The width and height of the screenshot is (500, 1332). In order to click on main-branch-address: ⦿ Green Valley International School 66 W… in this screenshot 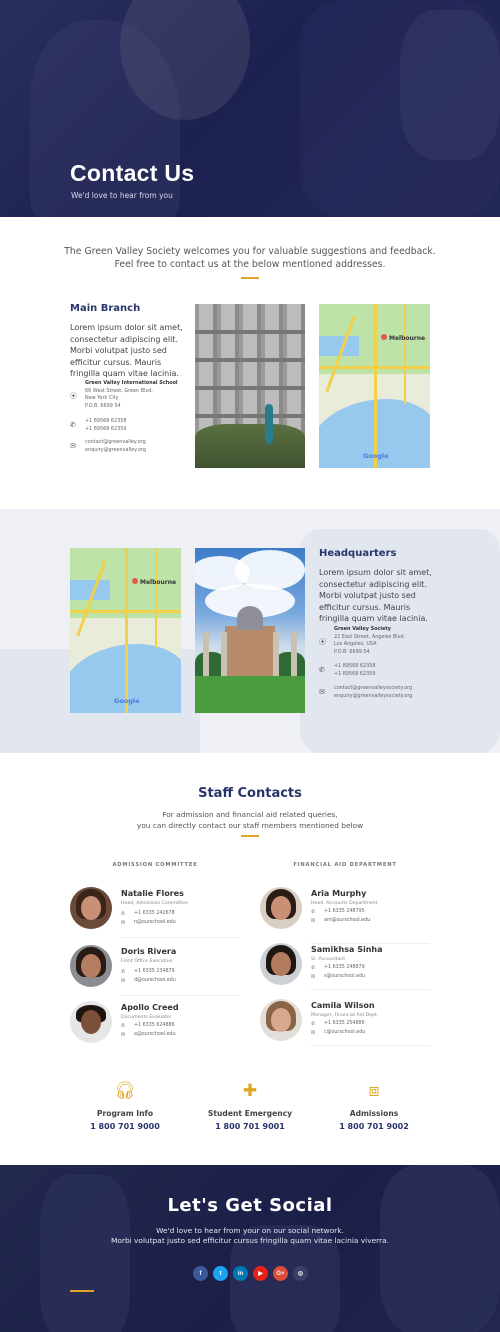, I will do `click(124, 395)`.